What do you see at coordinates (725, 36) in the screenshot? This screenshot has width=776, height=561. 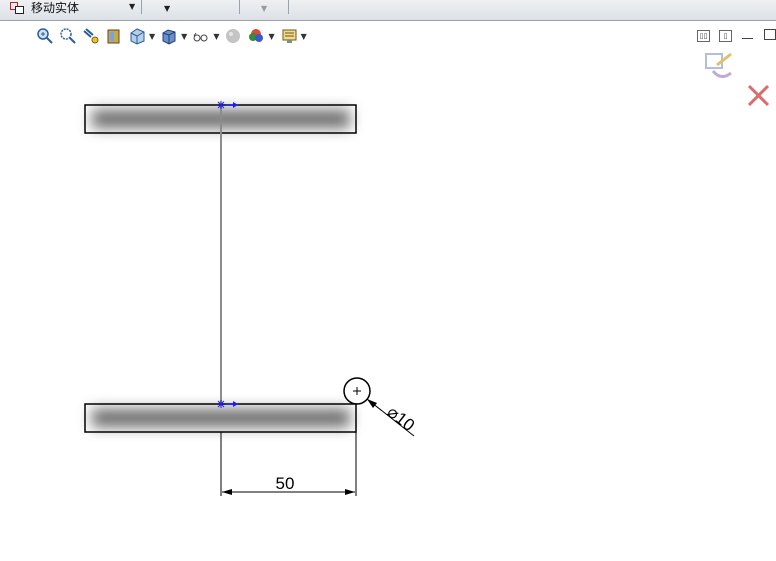 I see `viewport-single-icon: ▯` at bounding box center [725, 36].